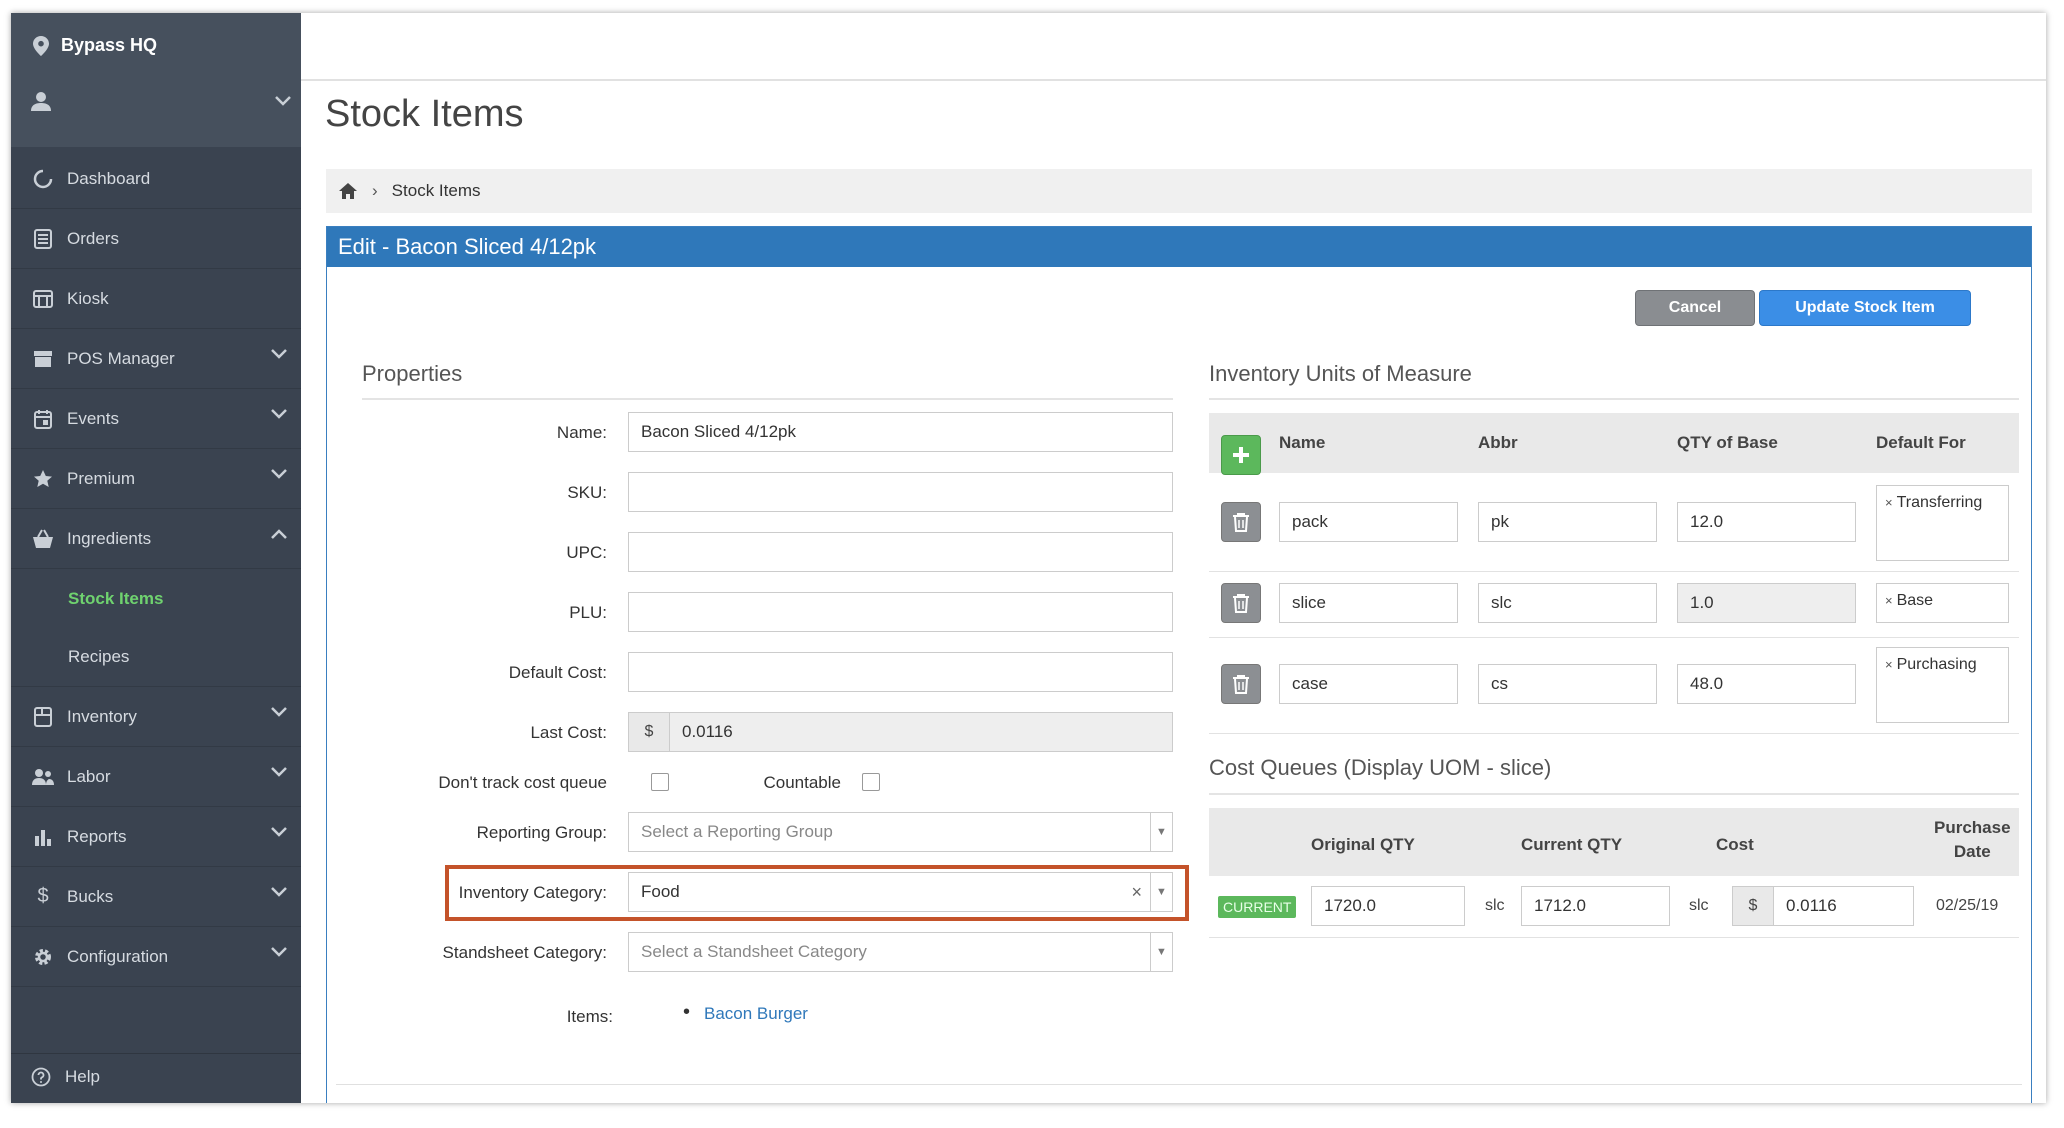 This screenshot has height=1128, width=2064. I want to click on sidebar-item-label: Recipes, so click(99, 656).